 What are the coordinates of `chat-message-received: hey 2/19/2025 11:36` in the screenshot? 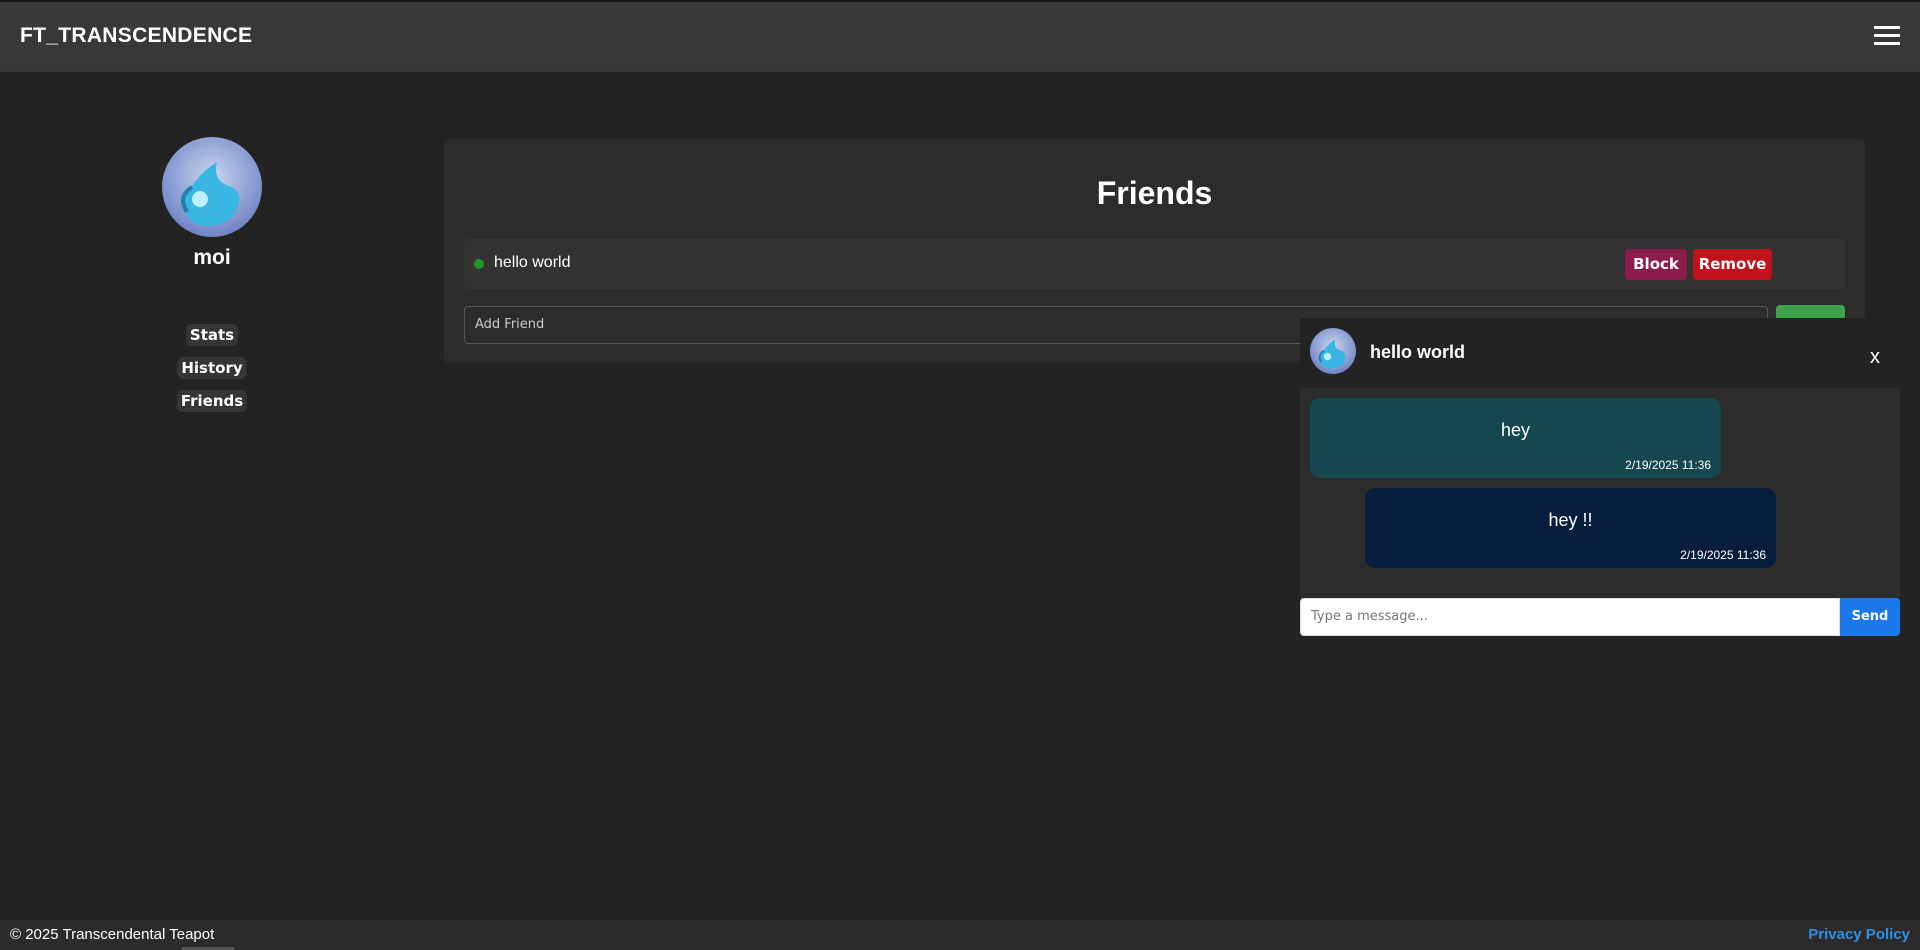 It's located at (1515, 438).